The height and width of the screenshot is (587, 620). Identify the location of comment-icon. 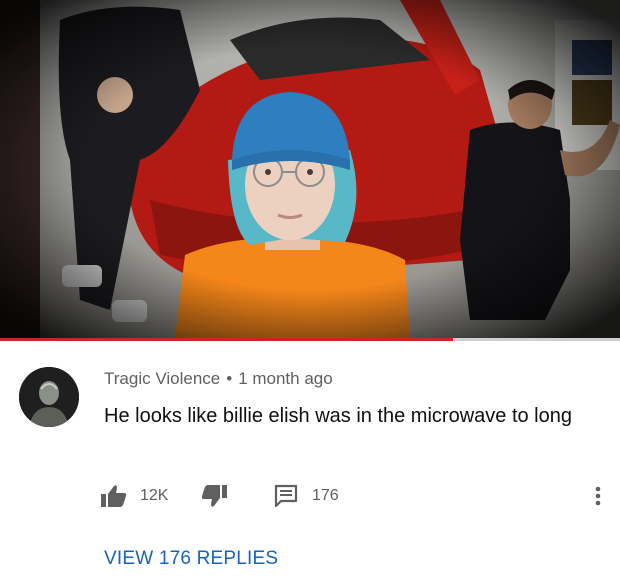
(286, 496).